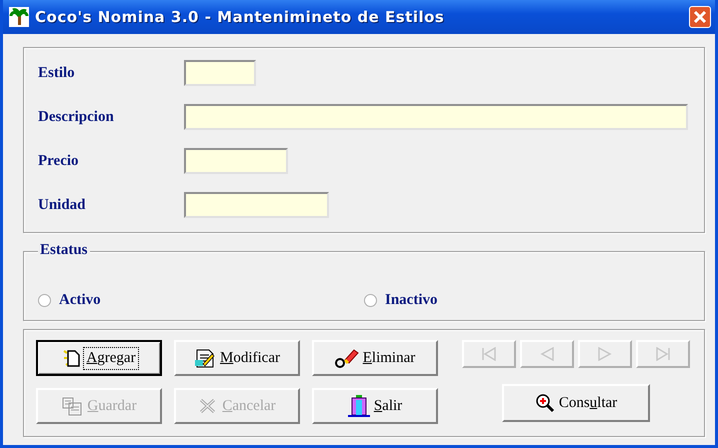 This screenshot has width=718, height=448. Describe the element at coordinates (544, 403) in the screenshot. I see `zoom-search-icon` at that location.